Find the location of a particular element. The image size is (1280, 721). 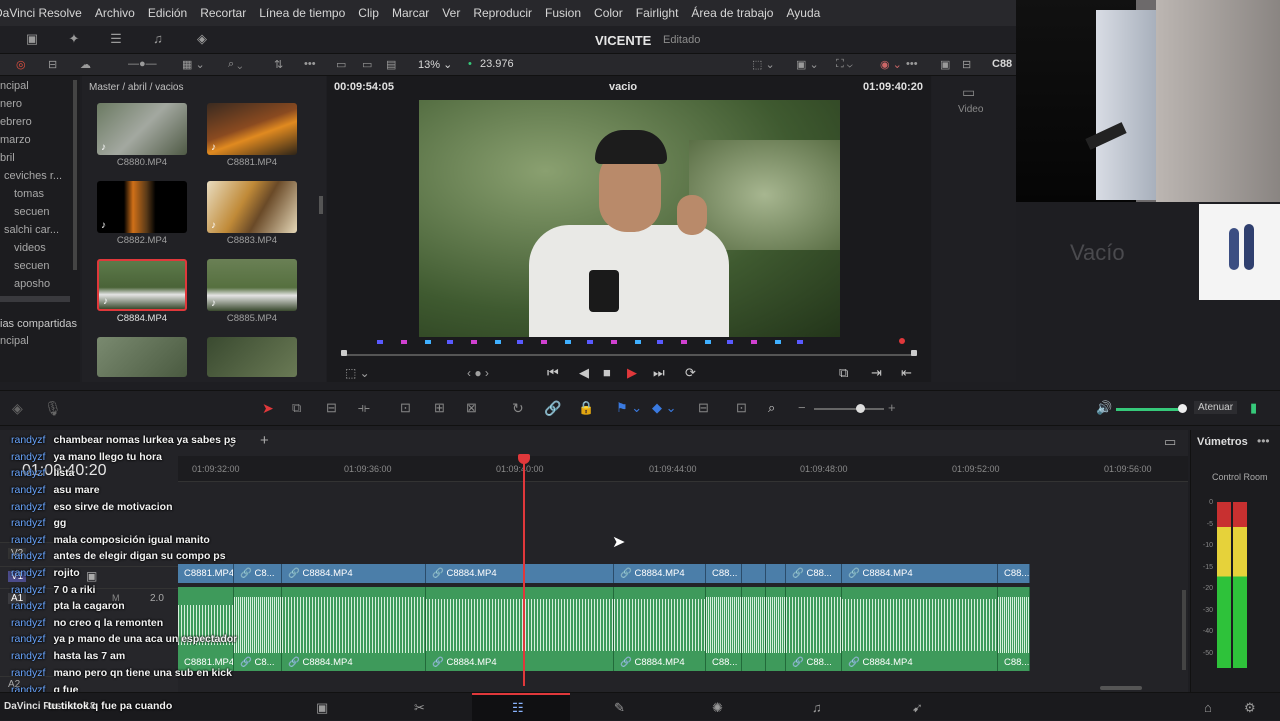

menu-fairlight: Fairlight is located at coordinates (657, 13).